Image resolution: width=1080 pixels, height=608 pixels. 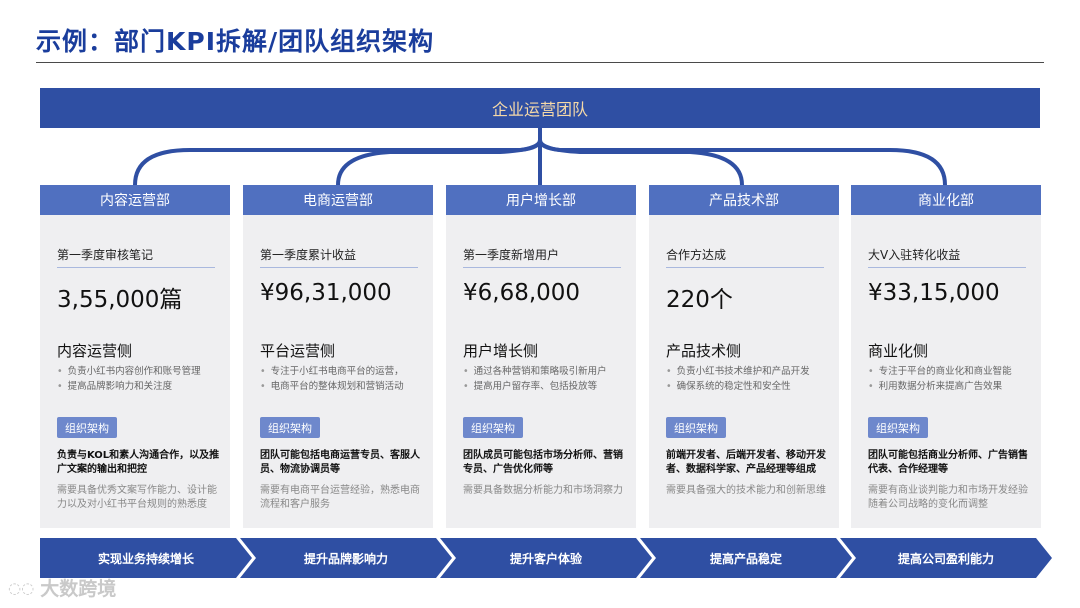 I want to click on goal-chevron: 提高产品稳定, so click(x=746, y=558).